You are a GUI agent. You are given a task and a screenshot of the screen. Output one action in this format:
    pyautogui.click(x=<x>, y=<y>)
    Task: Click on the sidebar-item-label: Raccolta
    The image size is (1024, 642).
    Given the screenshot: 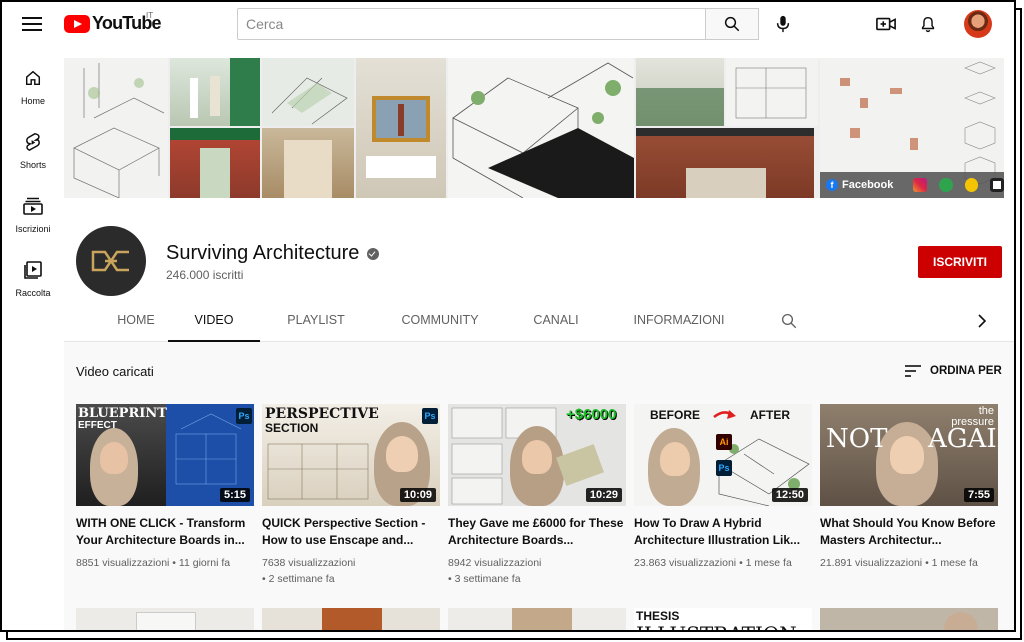 What is the action you would take?
    pyautogui.click(x=33, y=293)
    